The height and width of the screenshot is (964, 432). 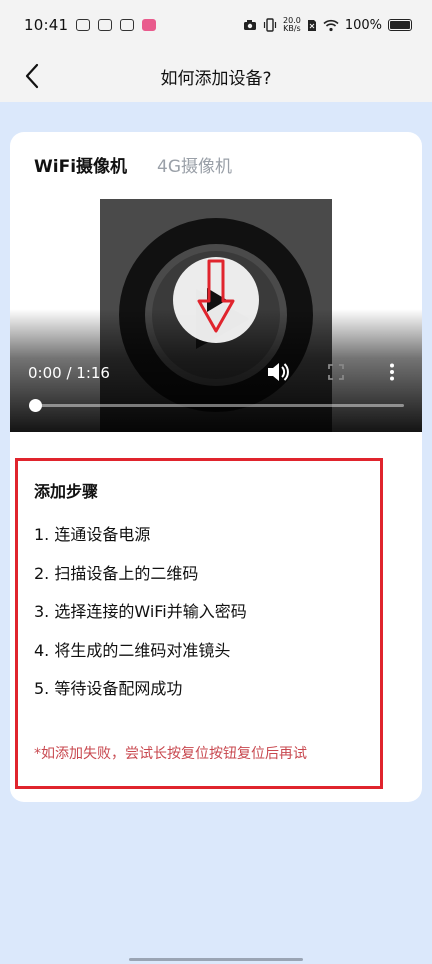 I want to click on volume-icon, so click(x=278, y=372).